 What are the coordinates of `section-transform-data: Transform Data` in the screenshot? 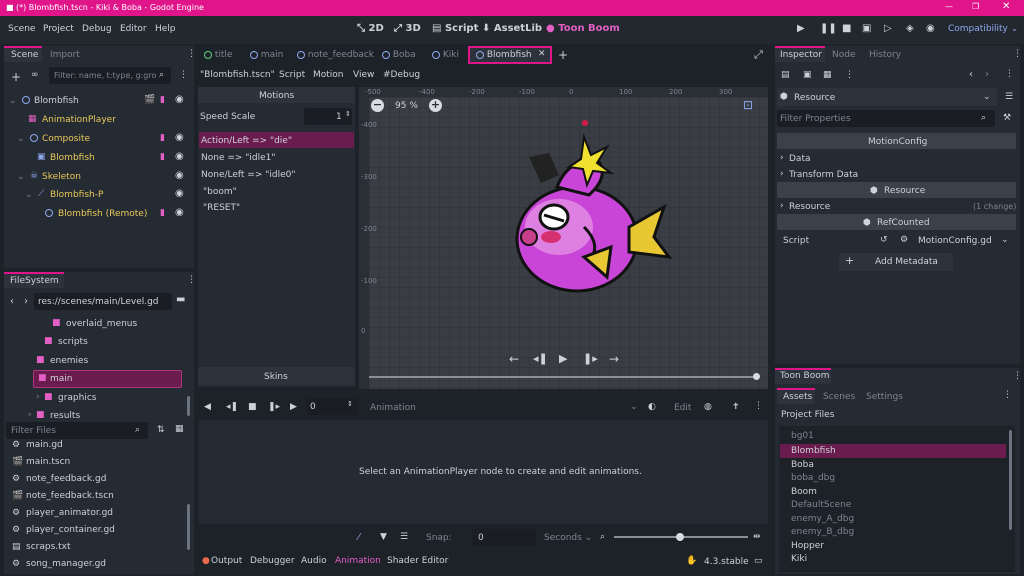 It's located at (823, 175).